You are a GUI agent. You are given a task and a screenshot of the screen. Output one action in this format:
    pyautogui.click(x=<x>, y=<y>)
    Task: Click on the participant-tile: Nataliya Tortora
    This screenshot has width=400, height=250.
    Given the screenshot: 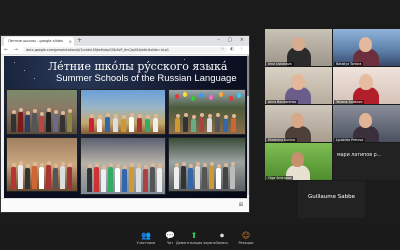 What is the action you would take?
    pyautogui.click(x=366, y=47)
    